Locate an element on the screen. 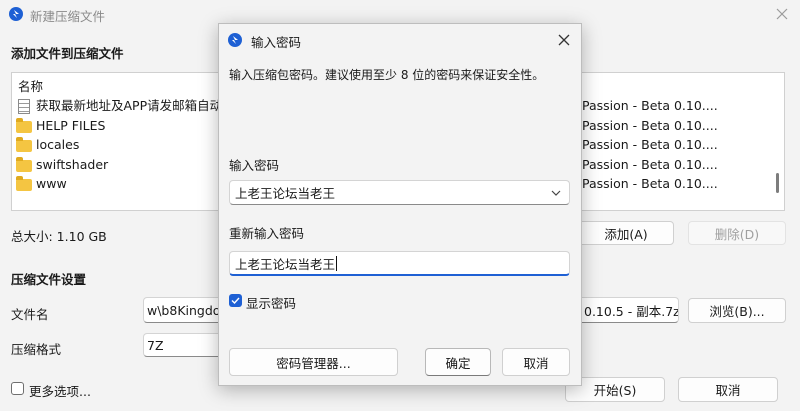 This screenshot has width=800, height=411. main-cancel-button: 取消 is located at coordinates (728, 389).